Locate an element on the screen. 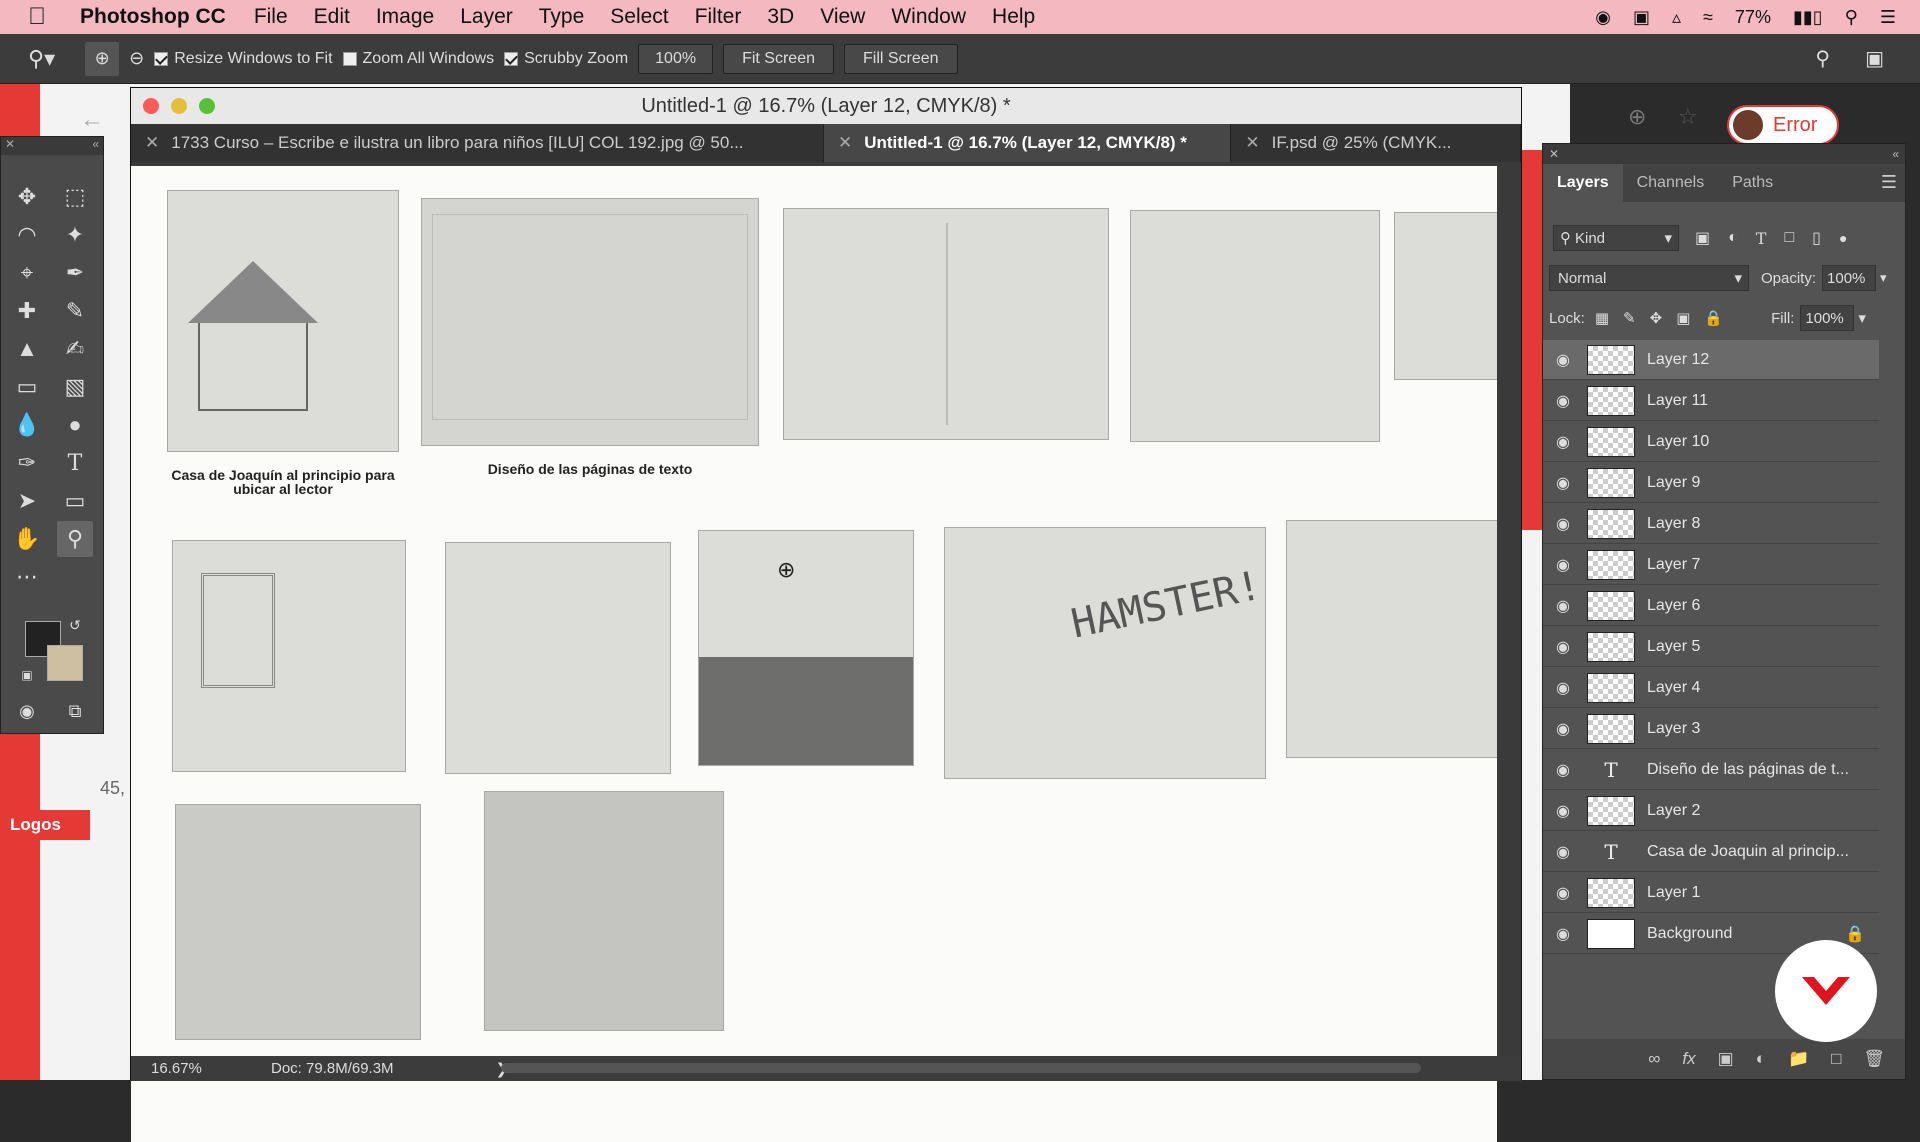  zoom-readout: 16.67% is located at coordinates (211, 1068).